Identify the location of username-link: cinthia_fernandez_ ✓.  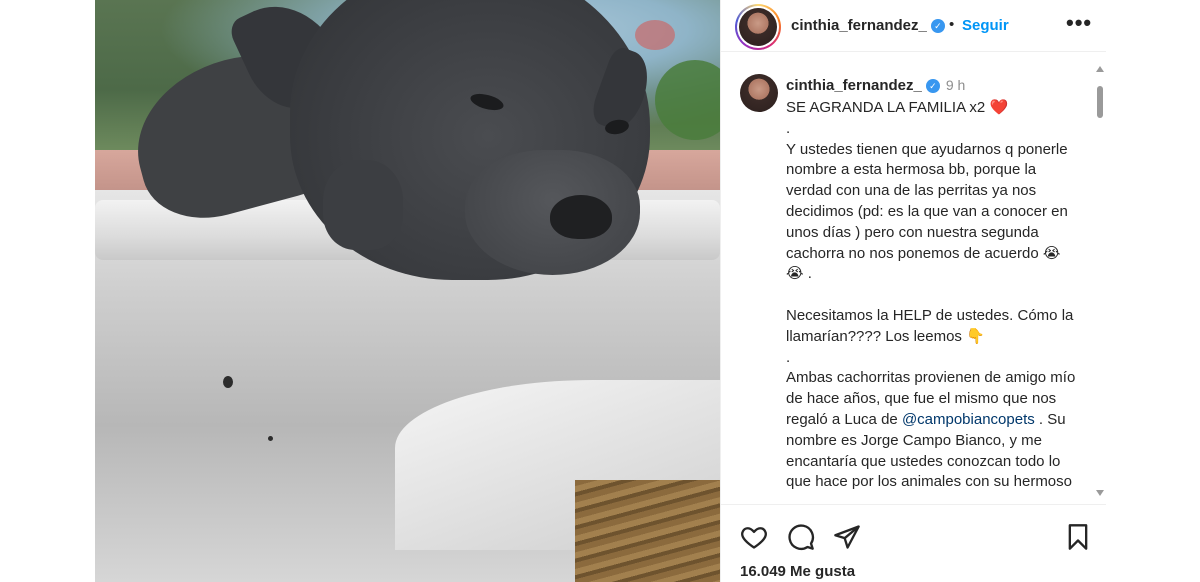
(868, 25).